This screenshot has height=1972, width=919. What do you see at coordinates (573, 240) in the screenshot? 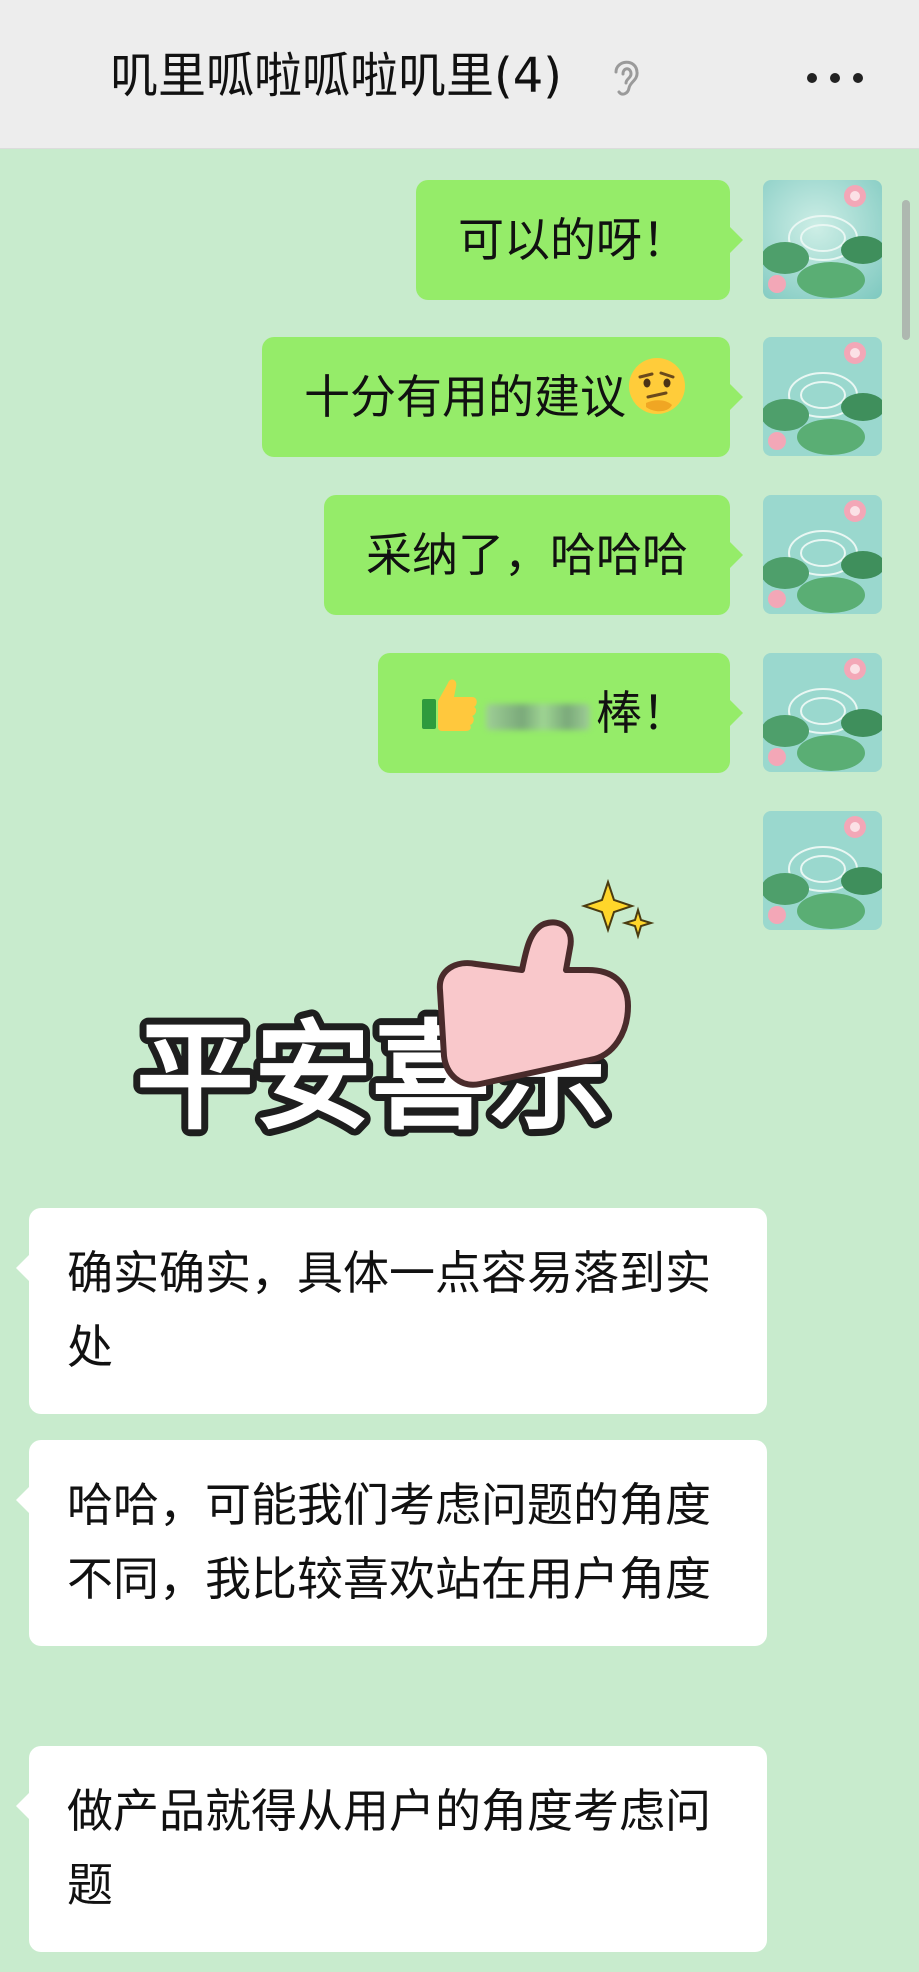
I see `message-text: 可以的呀！` at bounding box center [573, 240].